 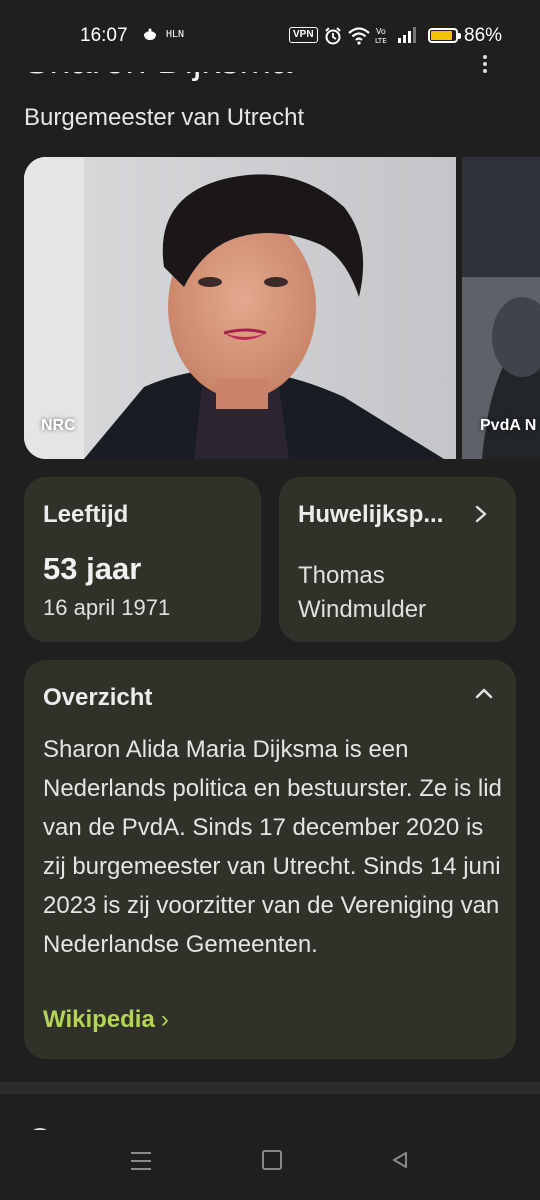 I want to click on vpn-badge: VPN, so click(x=303, y=35).